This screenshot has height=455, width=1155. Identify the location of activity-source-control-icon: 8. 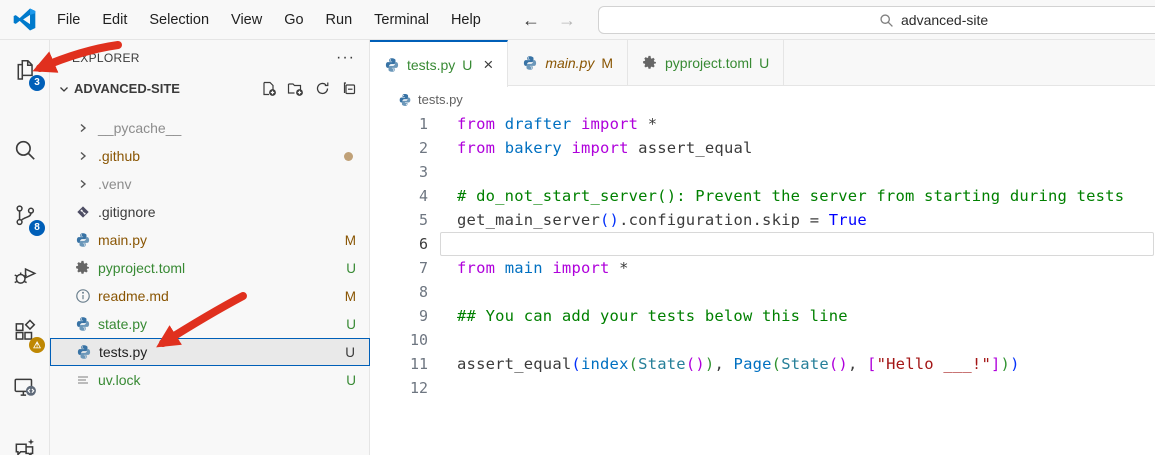
(25, 215).